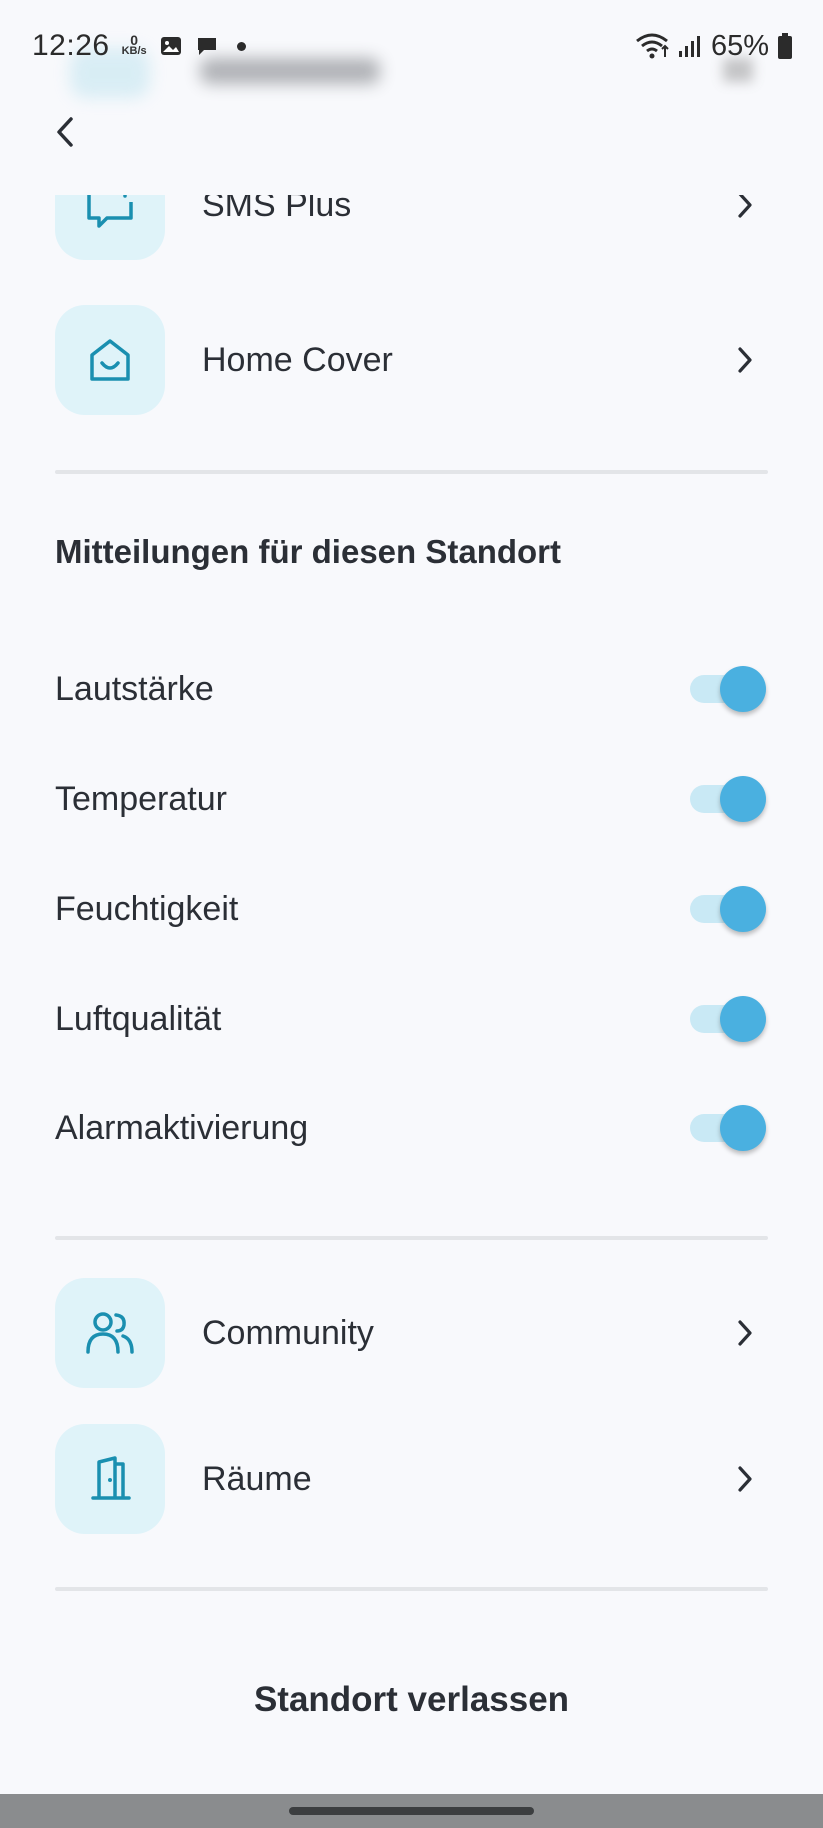  I want to click on toggle-row-lautstaerke: Lautstärke, so click(411, 689).